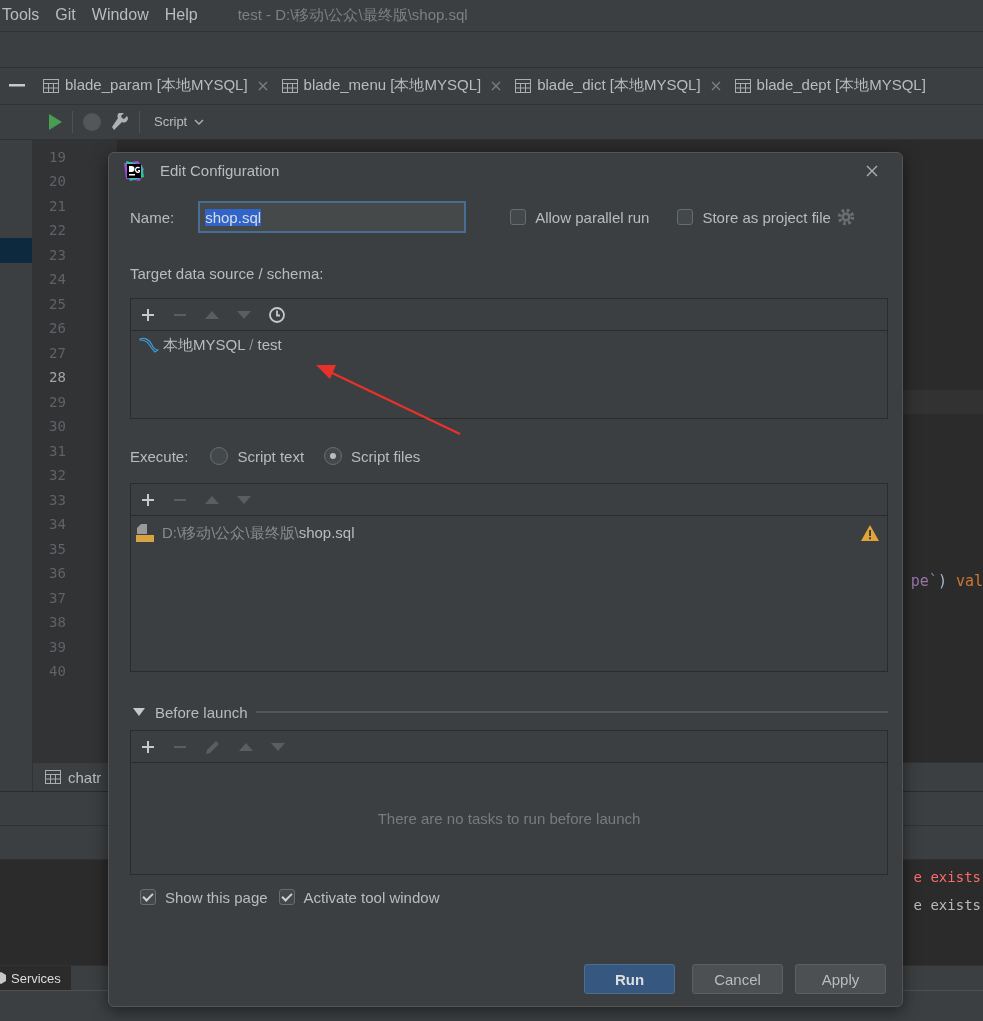 This screenshot has width=983, height=1021. Describe the element at coordinates (120, 121) in the screenshot. I see `wrench-icon` at that location.